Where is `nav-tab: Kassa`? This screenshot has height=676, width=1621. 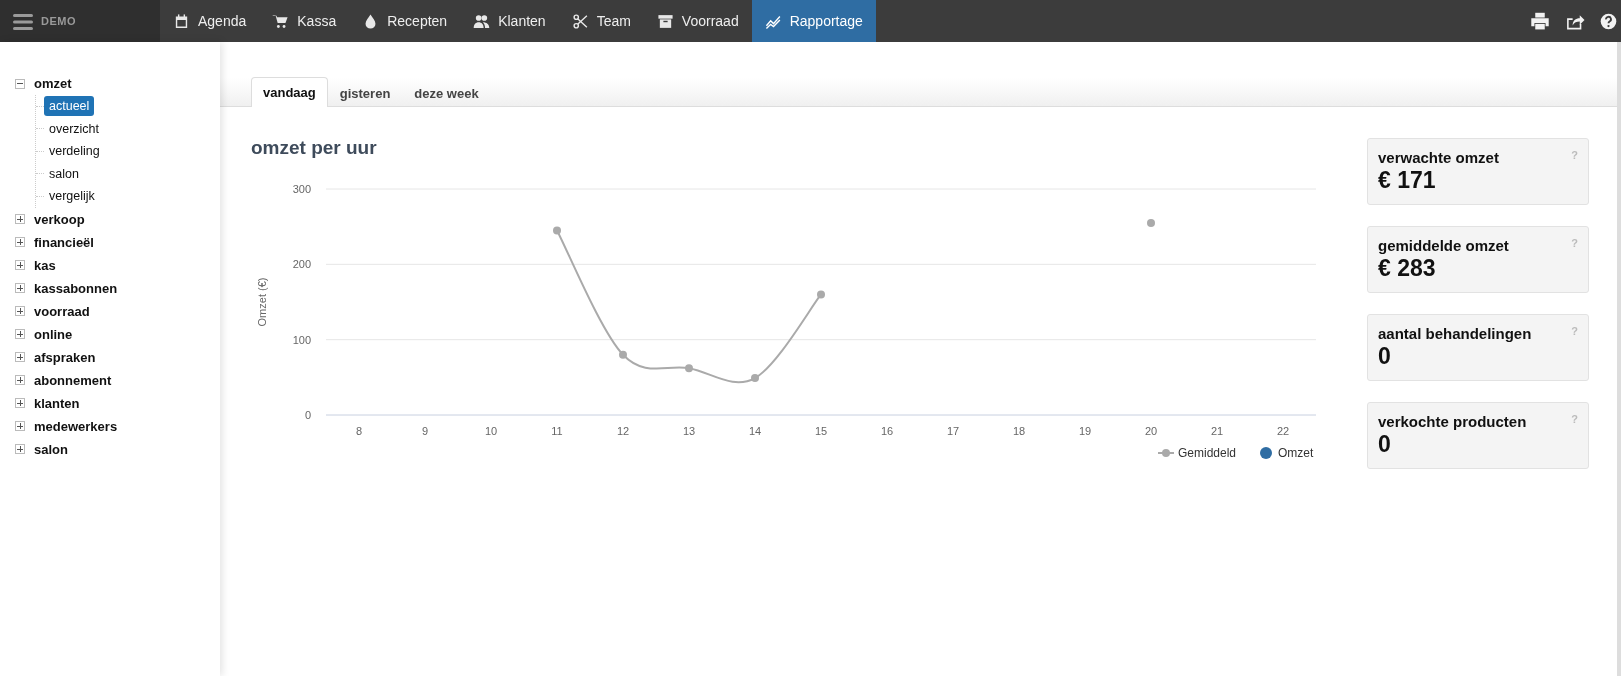 nav-tab: Kassa is located at coordinates (304, 21).